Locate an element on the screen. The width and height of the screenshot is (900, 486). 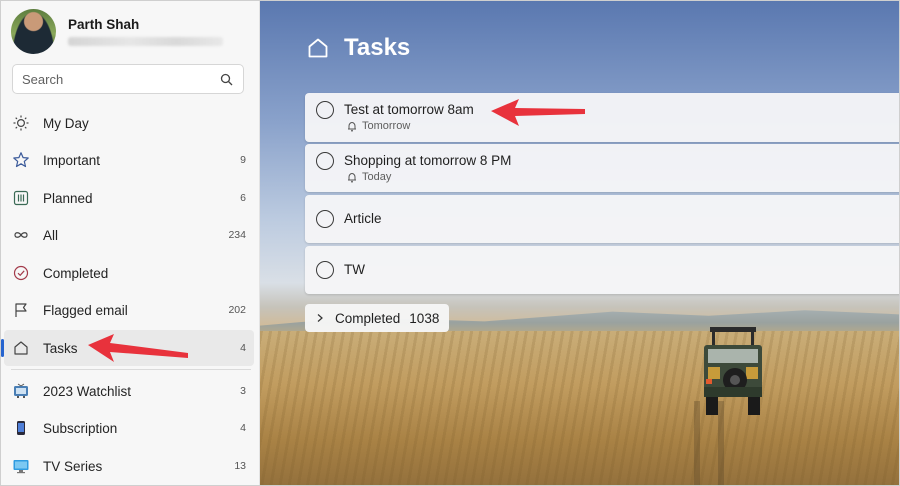
check-circle-icon is located at coordinates (21, 273).